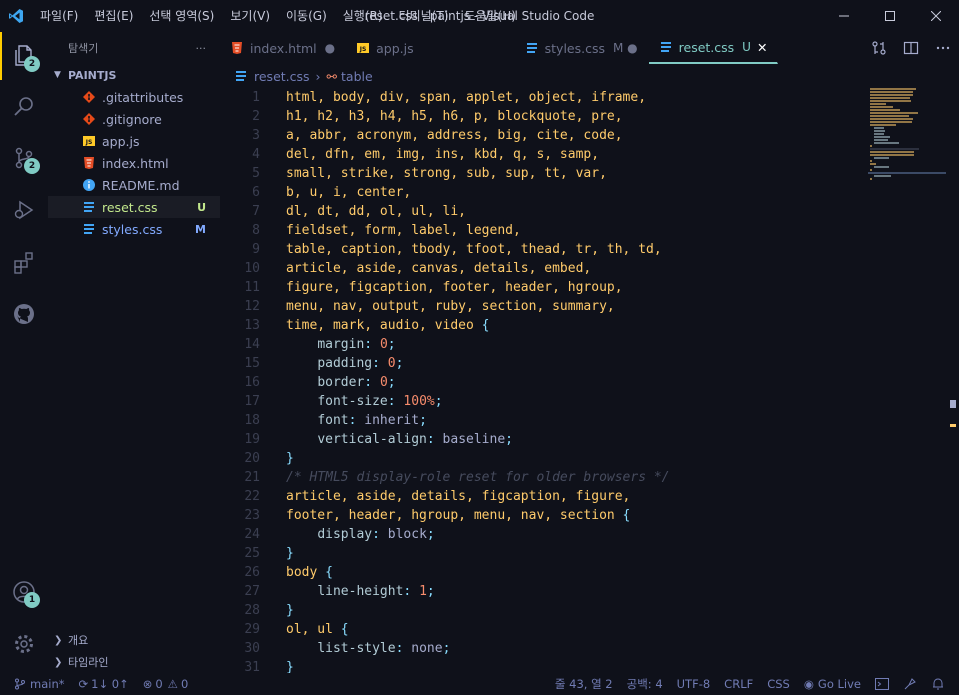 The image size is (959, 695). I want to click on indentation: 공백: 4, so click(645, 684).